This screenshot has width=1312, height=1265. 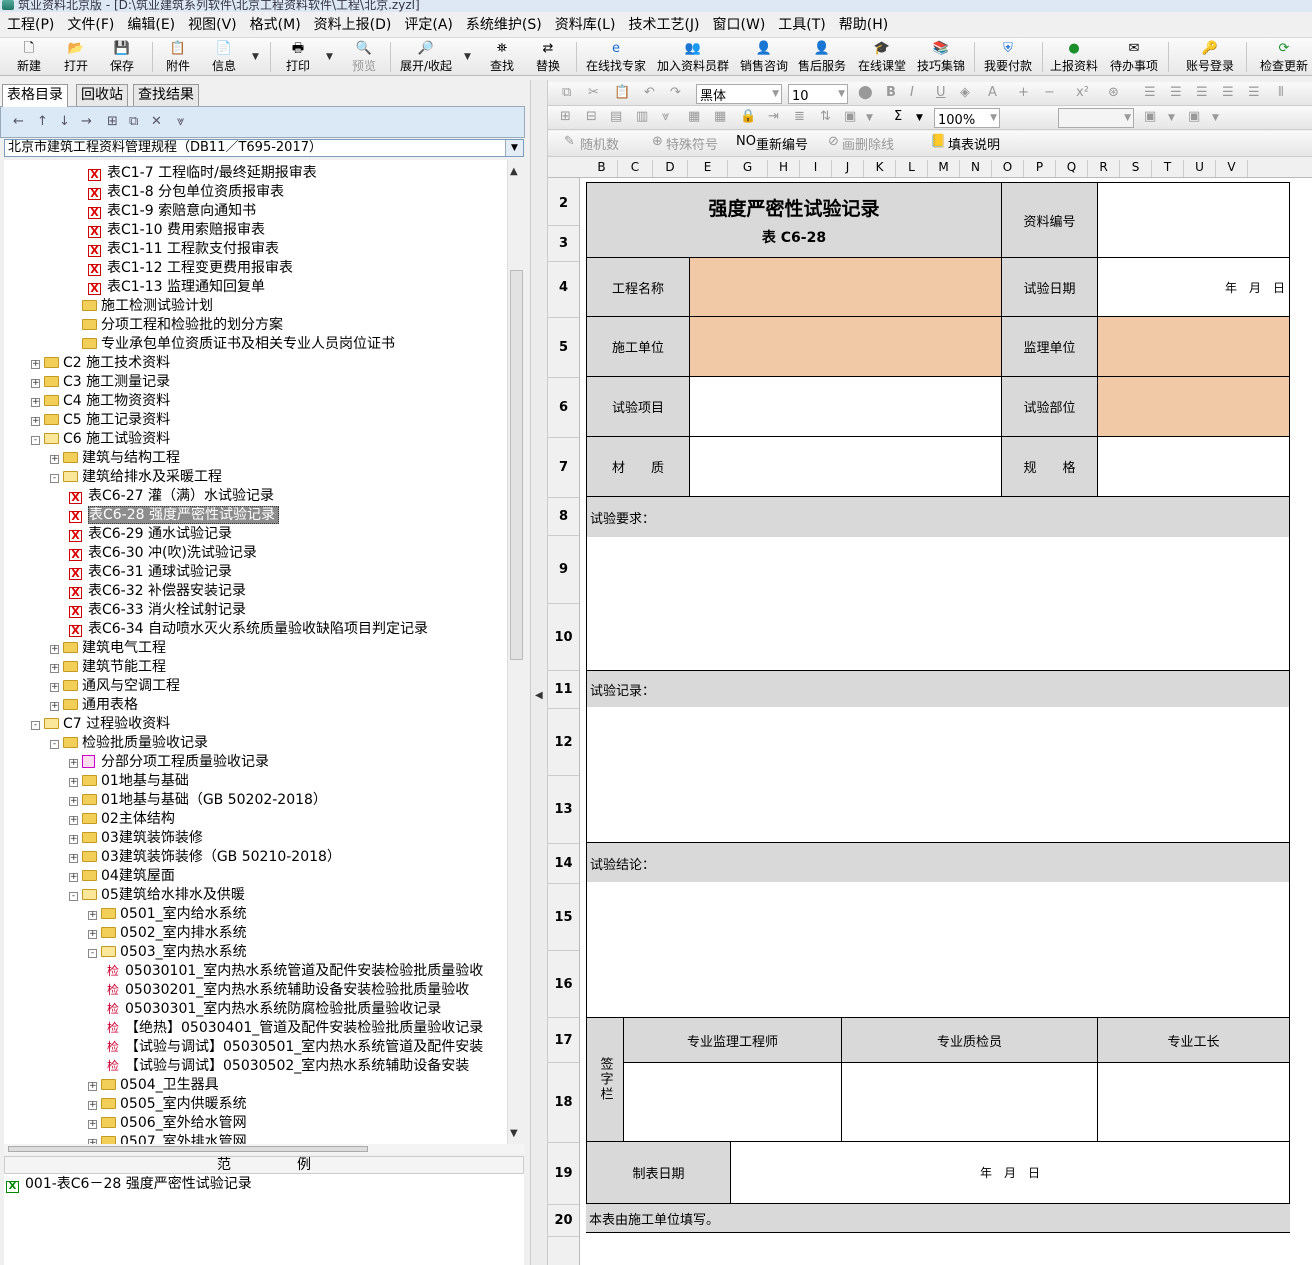 I want to click on font-color-icon: A, so click(x=992, y=92).